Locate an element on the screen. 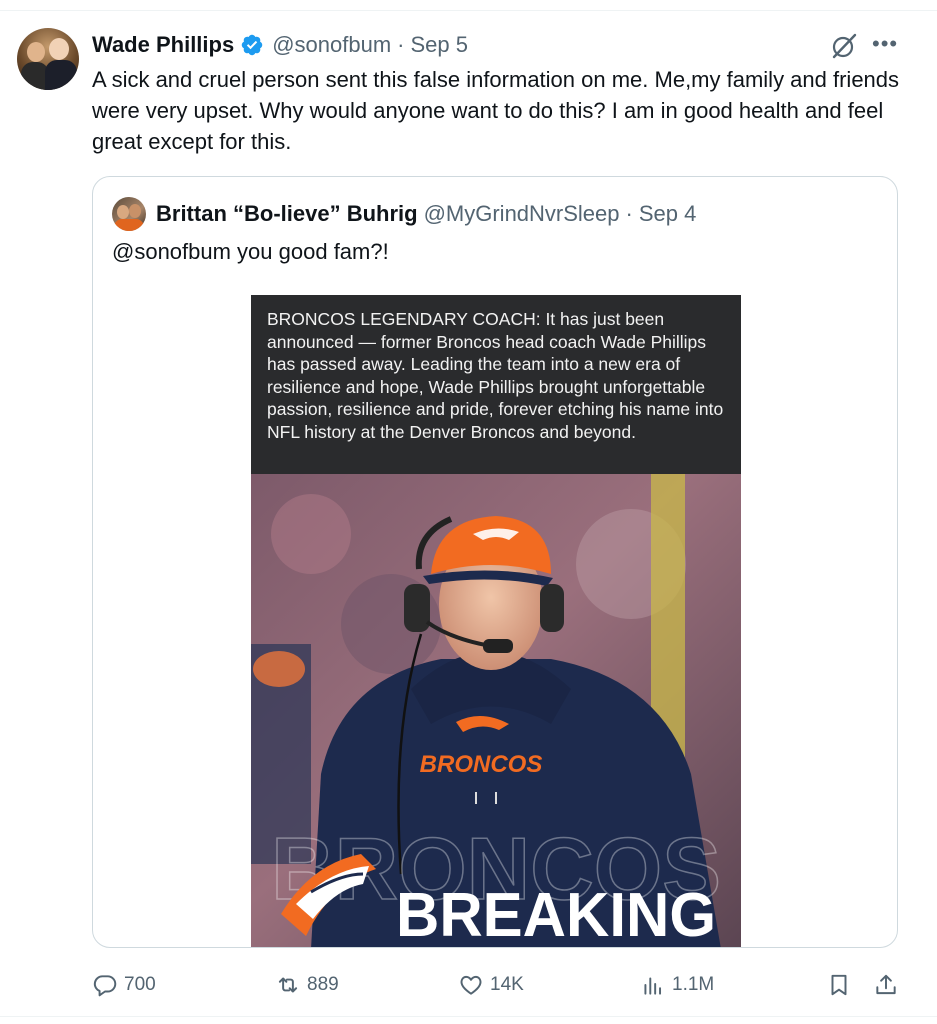 This screenshot has height=1024, width=937. bookmark-icon is located at coordinates (839, 985).